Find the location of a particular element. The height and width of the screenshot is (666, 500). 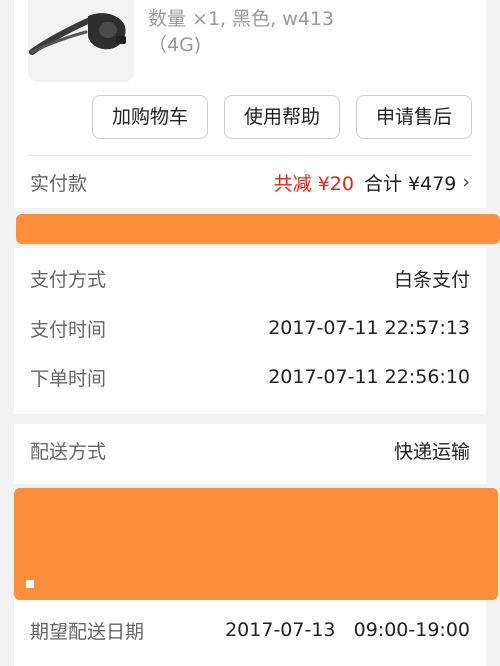

delivery-method-label: 配送方式 is located at coordinates (68, 451).